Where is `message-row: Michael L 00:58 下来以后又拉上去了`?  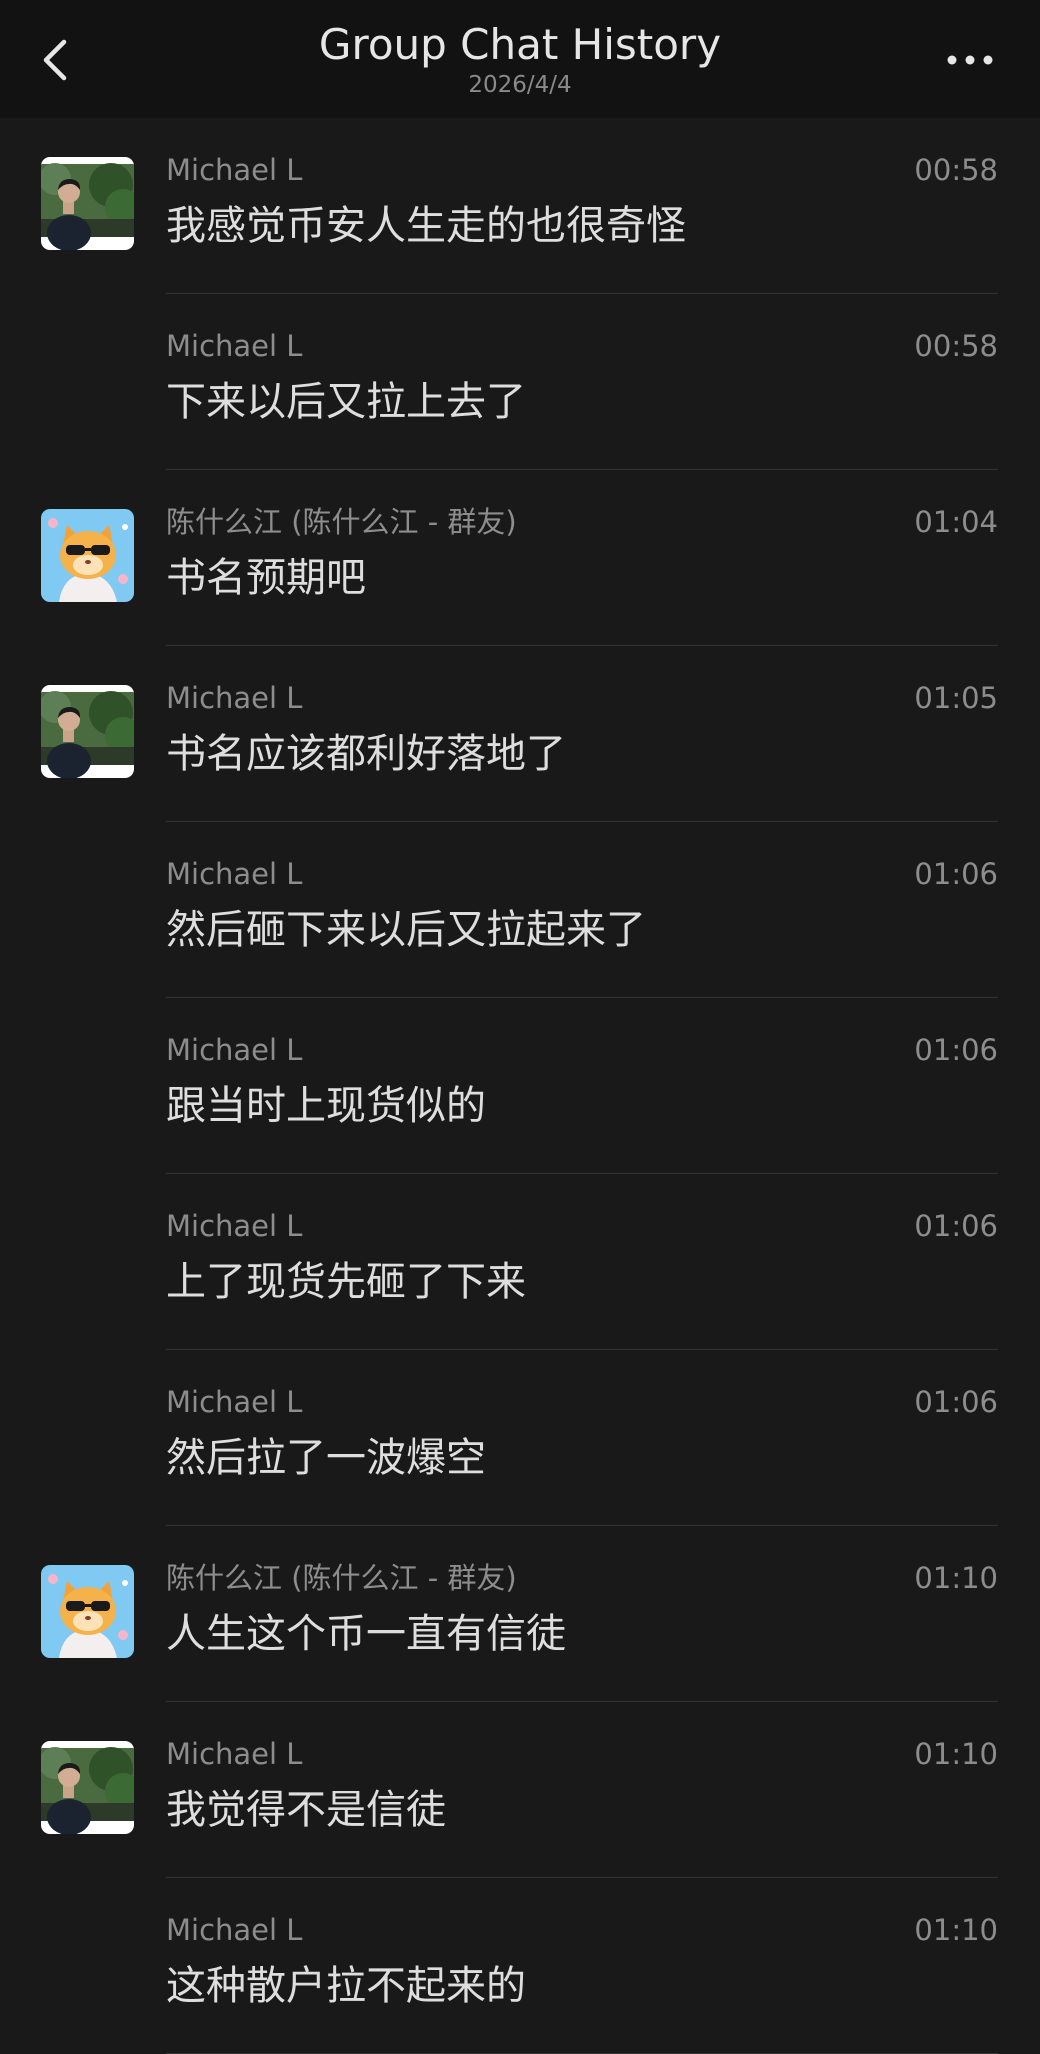 message-row: Michael L 00:58 下来以后又拉上去了 is located at coordinates (520, 382).